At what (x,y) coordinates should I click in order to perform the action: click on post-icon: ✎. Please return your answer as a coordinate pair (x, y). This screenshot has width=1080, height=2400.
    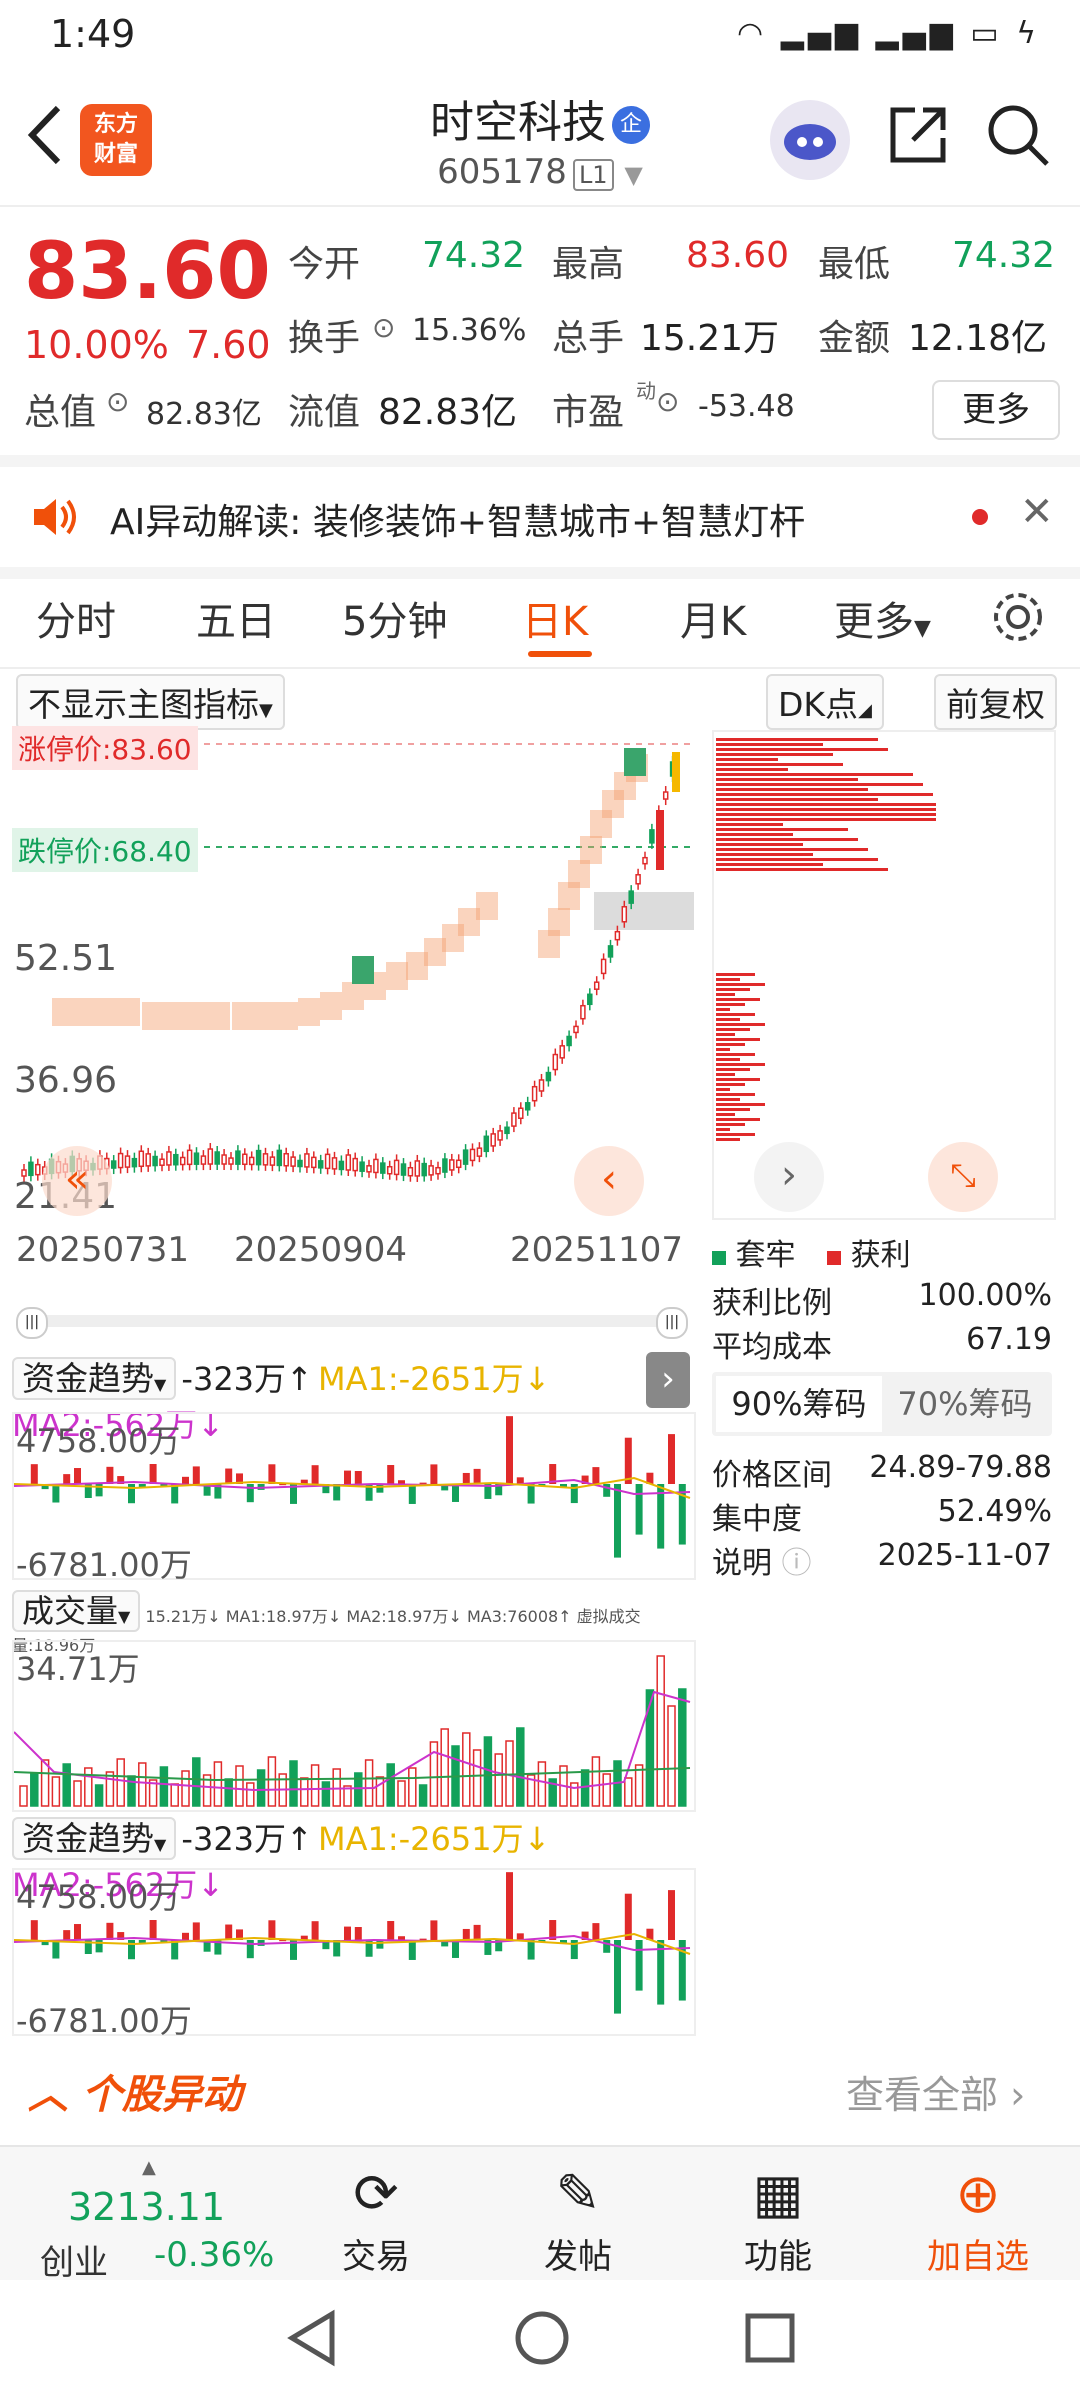
    Looking at the image, I should click on (578, 2193).